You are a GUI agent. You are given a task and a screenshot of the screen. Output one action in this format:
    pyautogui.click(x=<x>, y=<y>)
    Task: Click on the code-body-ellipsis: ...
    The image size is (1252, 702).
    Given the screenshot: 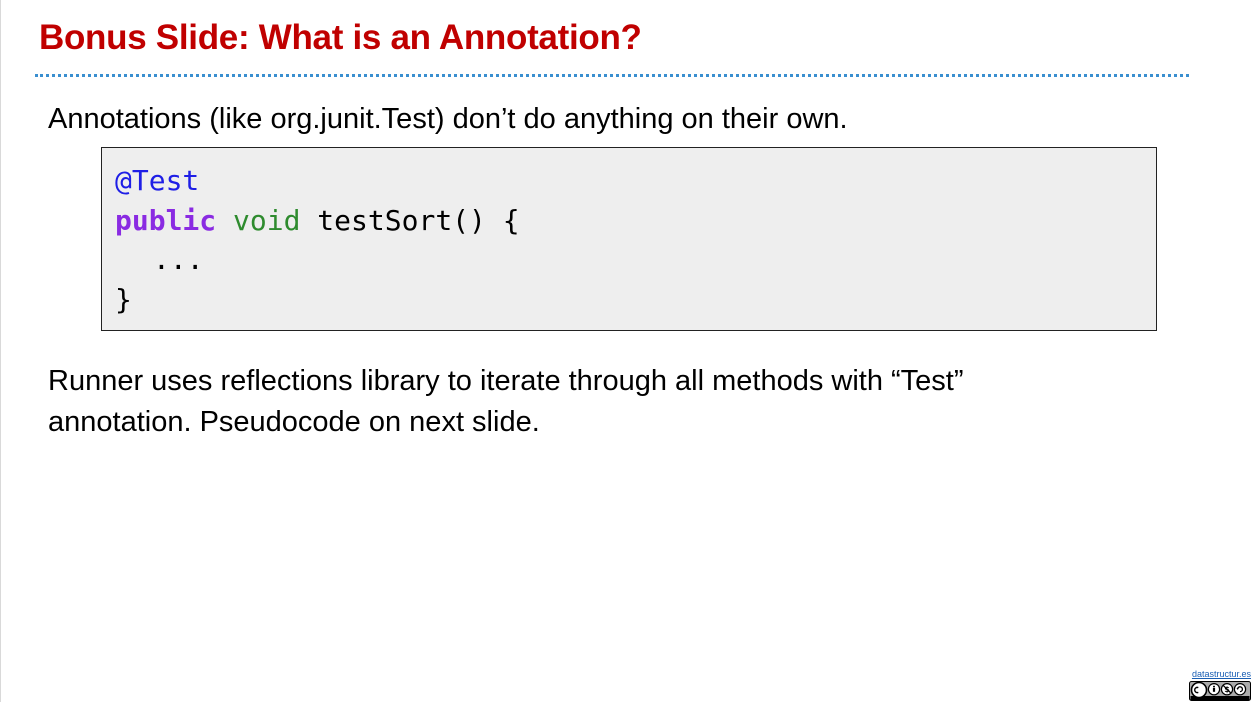 What is the action you would take?
    pyautogui.click(x=178, y=259)
    